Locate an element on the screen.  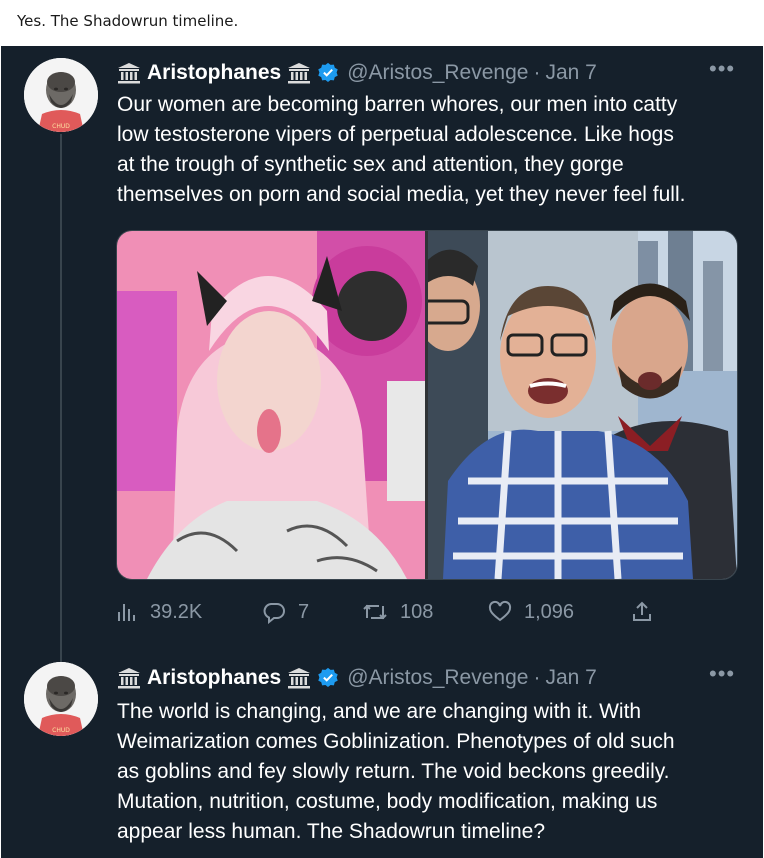
retweet-action: 108 is located at coordinates (397, 612).